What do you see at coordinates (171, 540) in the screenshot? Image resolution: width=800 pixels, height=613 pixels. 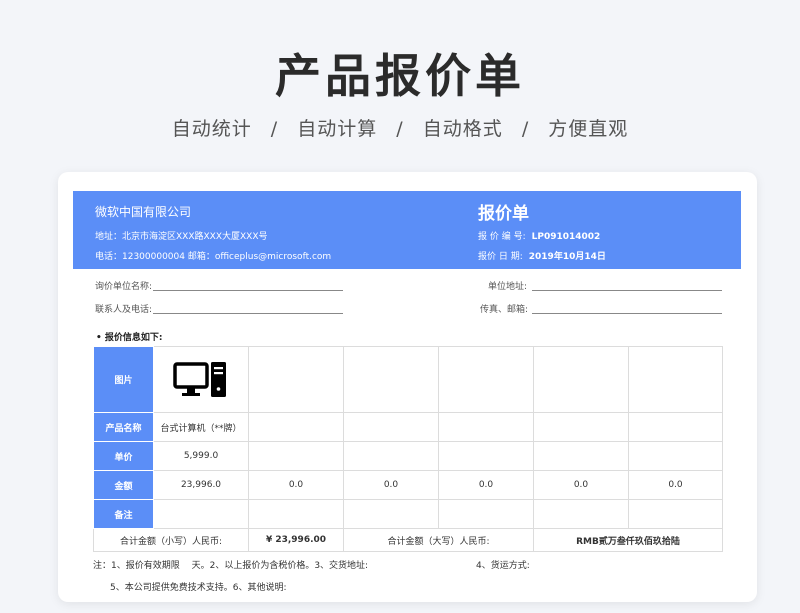 I see `total-lower-label: 合计金额（小写）人民币:` at bounding box center [171, 540].